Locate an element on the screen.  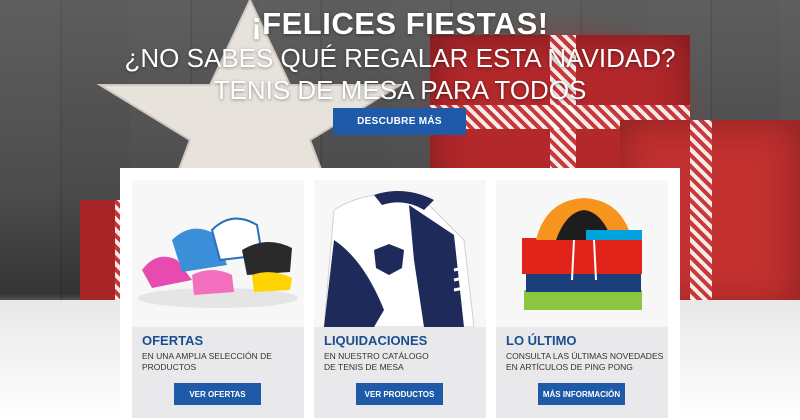
hoodies-image is located at coordinates (582, 253).